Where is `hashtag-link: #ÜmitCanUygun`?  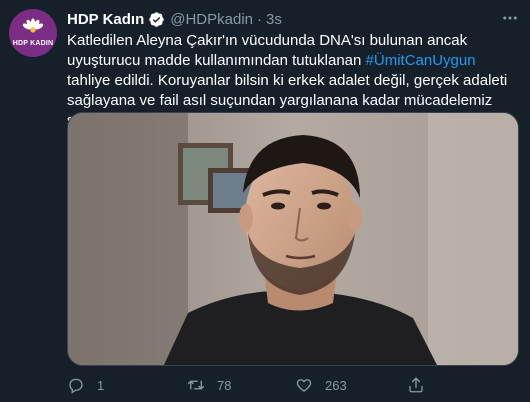
hashtag-link: #ÜmitCanUygun is located at coordinates (421, 60).